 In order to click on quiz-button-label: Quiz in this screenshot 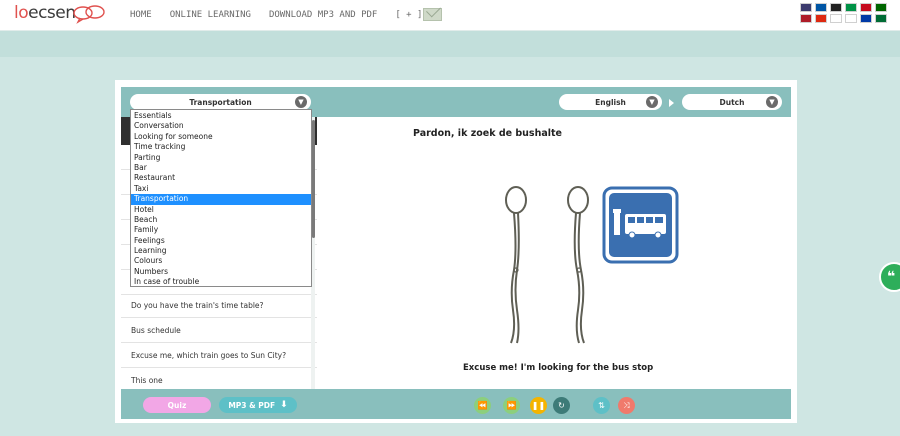, I will do `click(177, 405)`.